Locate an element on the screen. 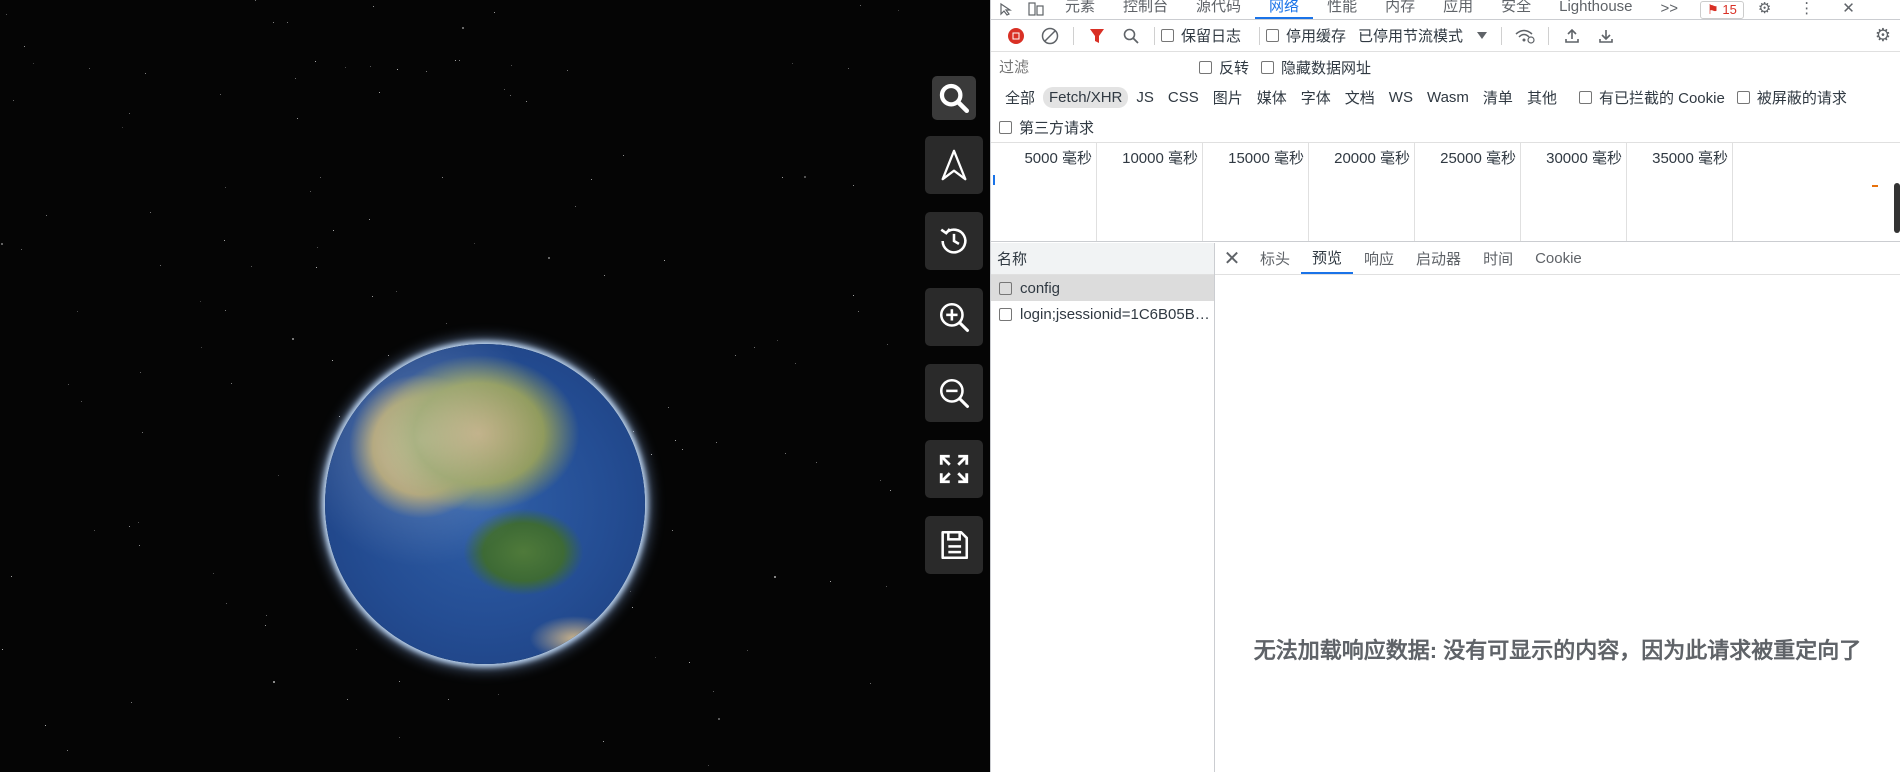 This screenshot has width=1900, height=772. detail-tab: 时间 is located at coordinates (1498, 258).